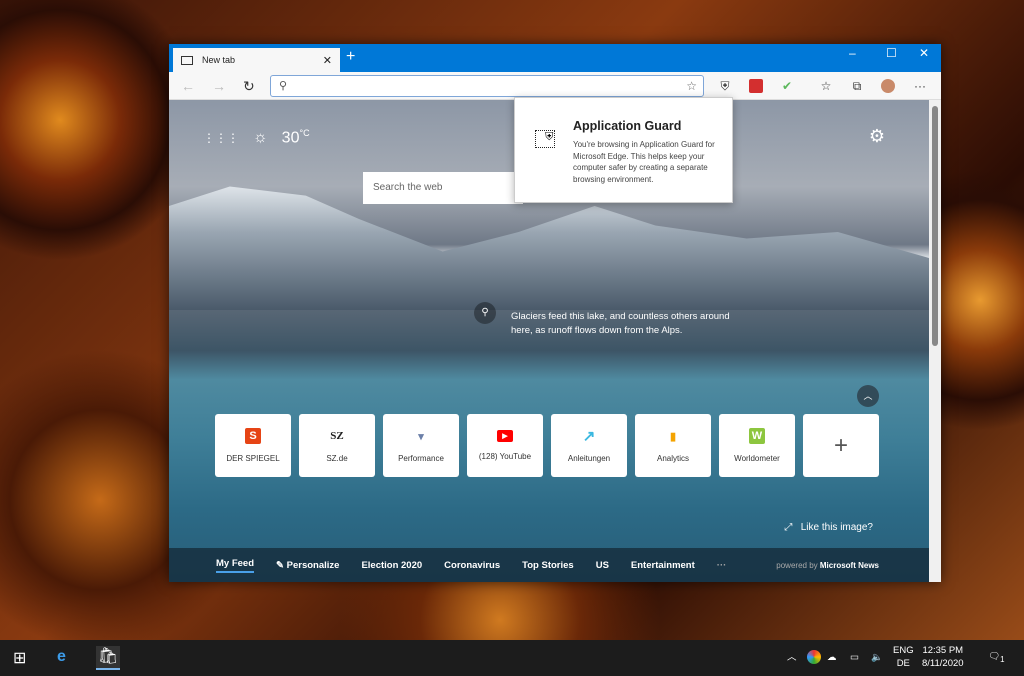 Image resolution: width=1024 pixels, height=676 pixels. What do you see at coordinates (555, 58) in the screenshot?
I see `title-bar: New tab ✕ + ‒ ☐ ✕` at bounding box center [555, 58].